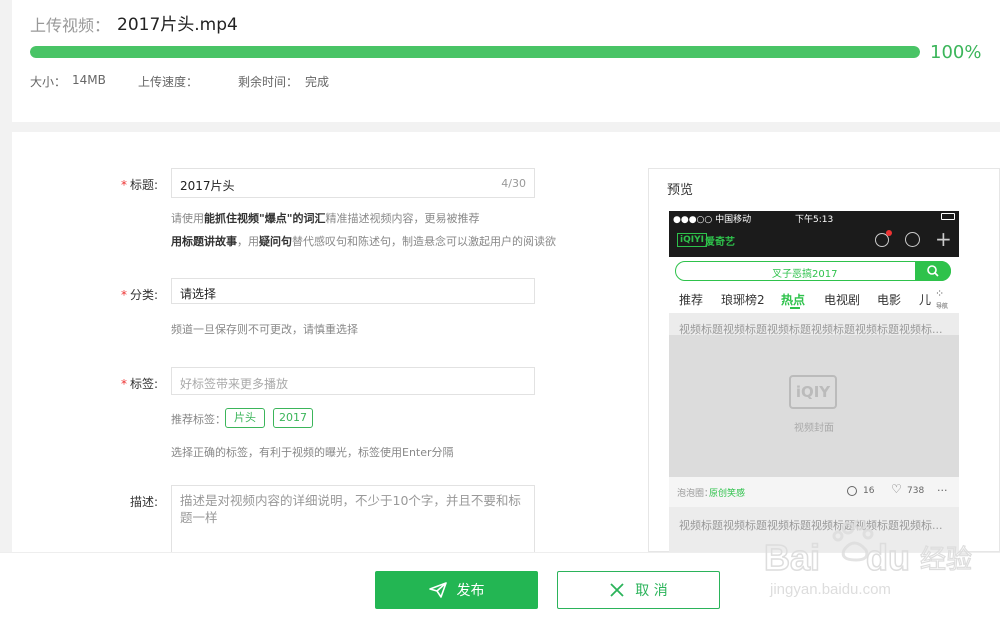 The image size is (1000, 619). What do you see at coordinates (942, 490) in the screenshot?
I see `more-icon: ···` at bounding box center [942, 490].